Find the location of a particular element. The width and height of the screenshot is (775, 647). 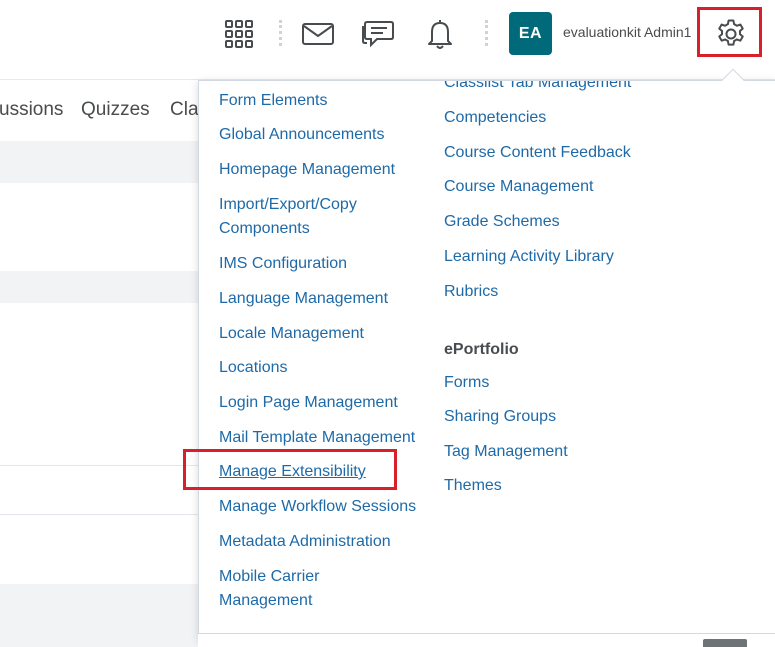

update-alerts-button is located at coordinates (440, 34).